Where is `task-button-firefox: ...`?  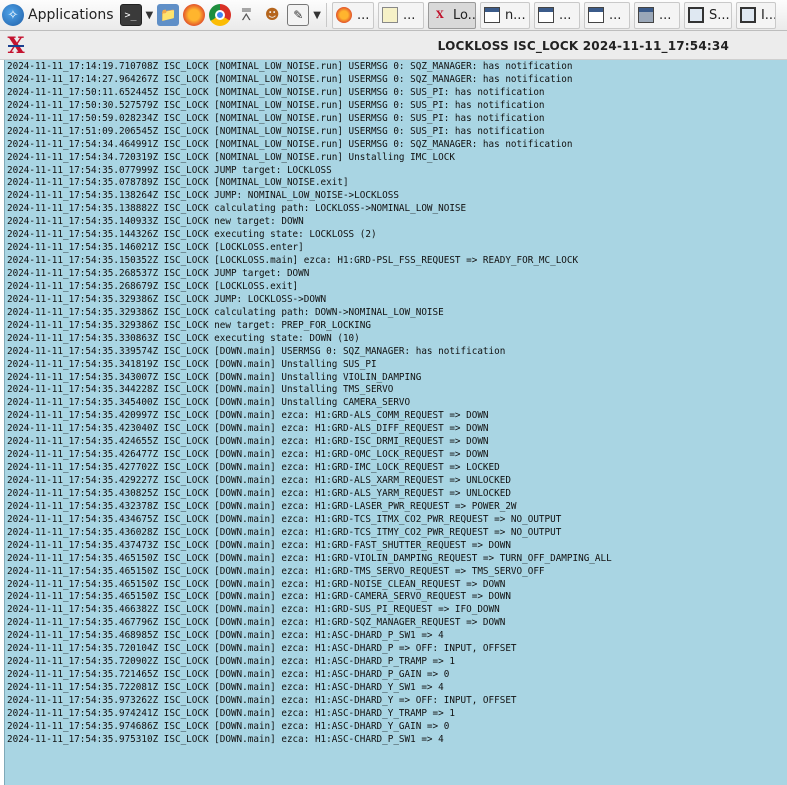 task-button-firefox: ... is located at coordinates (352, 15).